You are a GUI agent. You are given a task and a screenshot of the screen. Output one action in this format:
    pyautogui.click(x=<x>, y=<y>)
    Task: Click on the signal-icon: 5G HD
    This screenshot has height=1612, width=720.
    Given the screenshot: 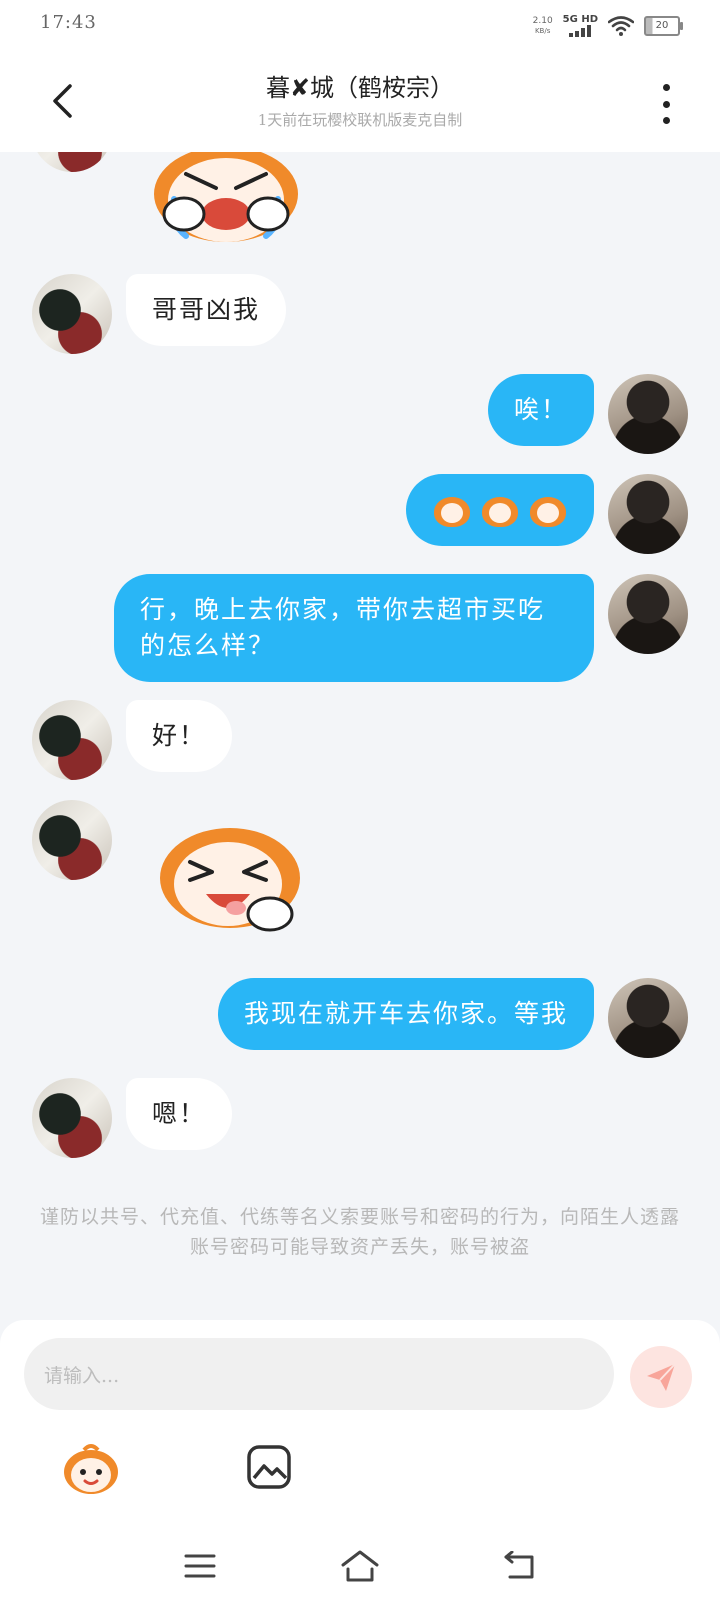 What is the action you would take?
    pyautogui.click(x=580, y=25)
    